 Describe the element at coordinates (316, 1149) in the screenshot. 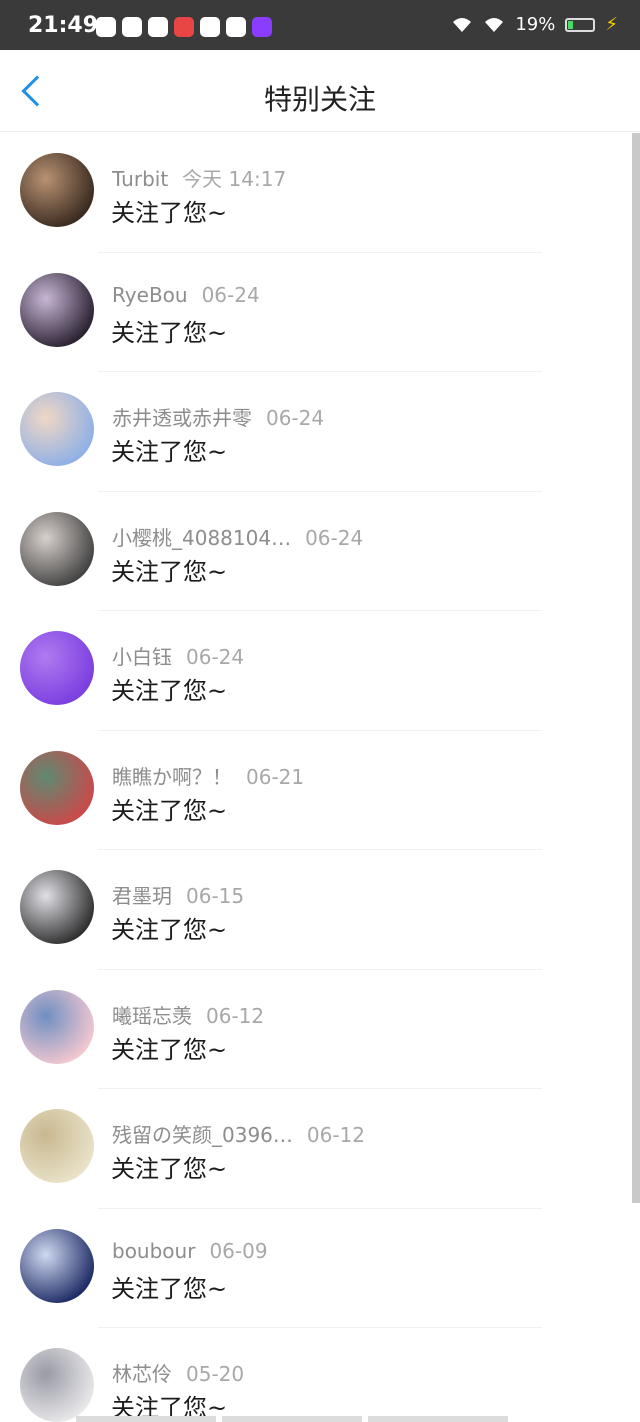

I see `list-item: 残留の笑颜_0396… 06-12 关注了您~` at that location.